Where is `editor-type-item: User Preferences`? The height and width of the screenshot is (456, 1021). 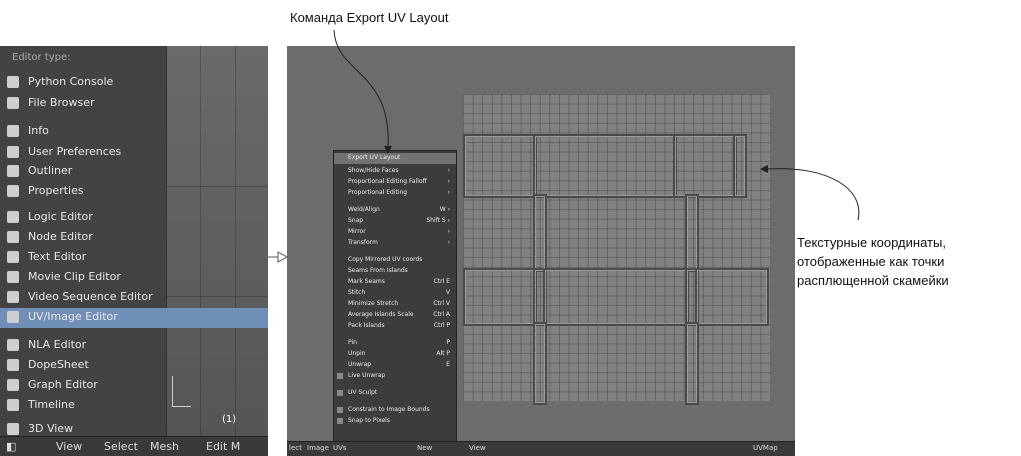 editor-type-item: User Preferences is located at coordinates (83, 153).